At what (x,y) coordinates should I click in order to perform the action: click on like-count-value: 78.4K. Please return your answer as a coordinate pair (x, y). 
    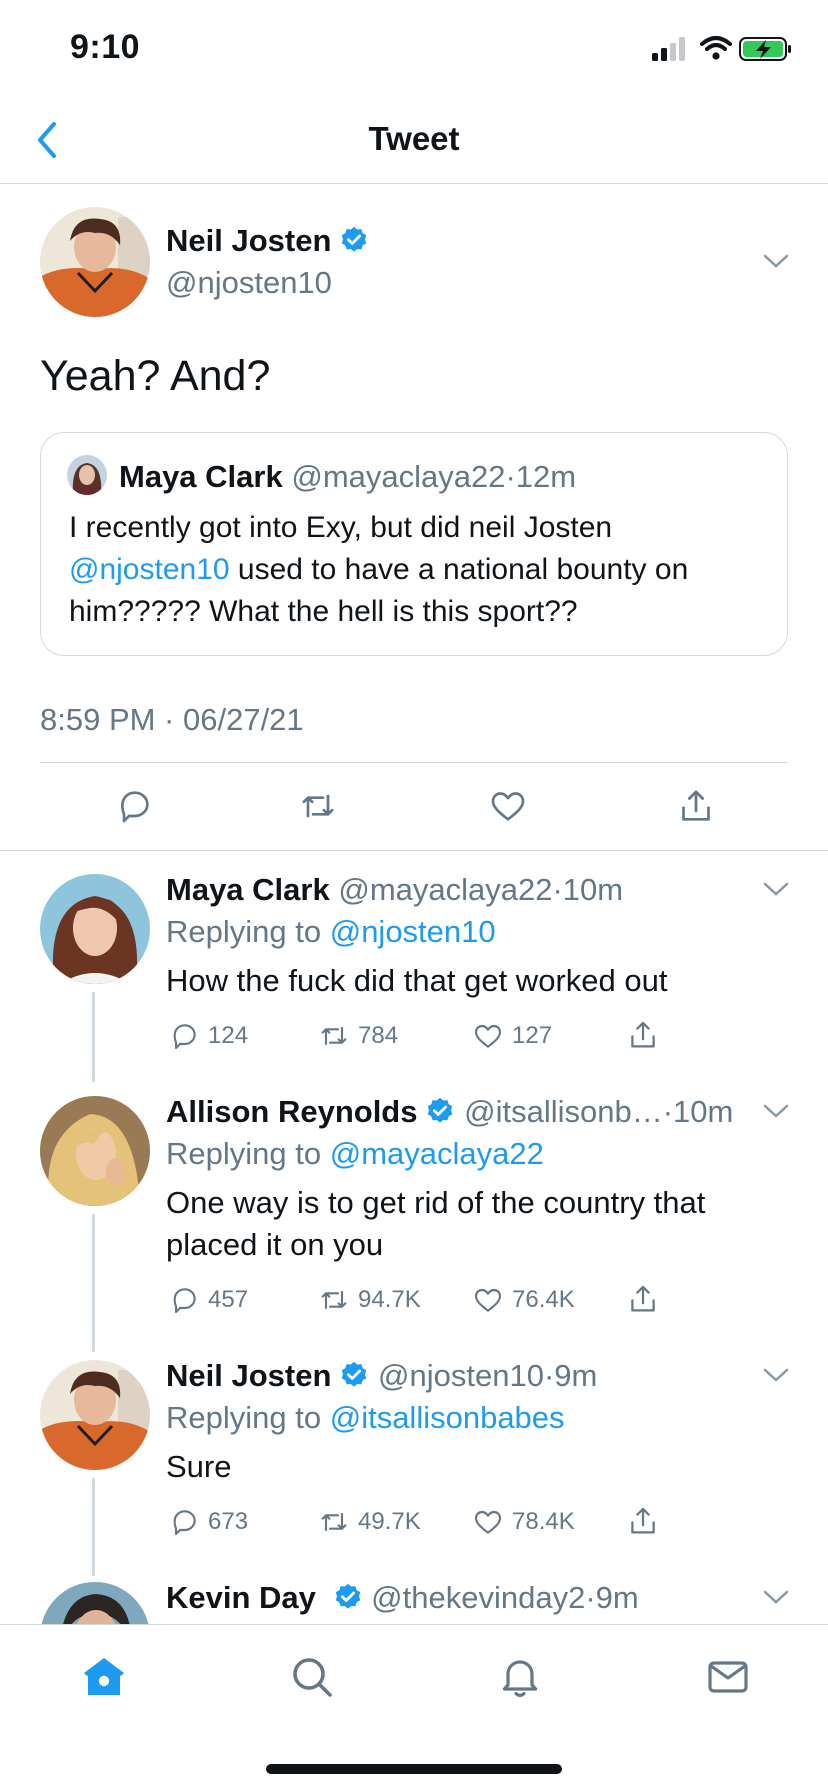
    Looking at the image, I should click on (543, 1521).